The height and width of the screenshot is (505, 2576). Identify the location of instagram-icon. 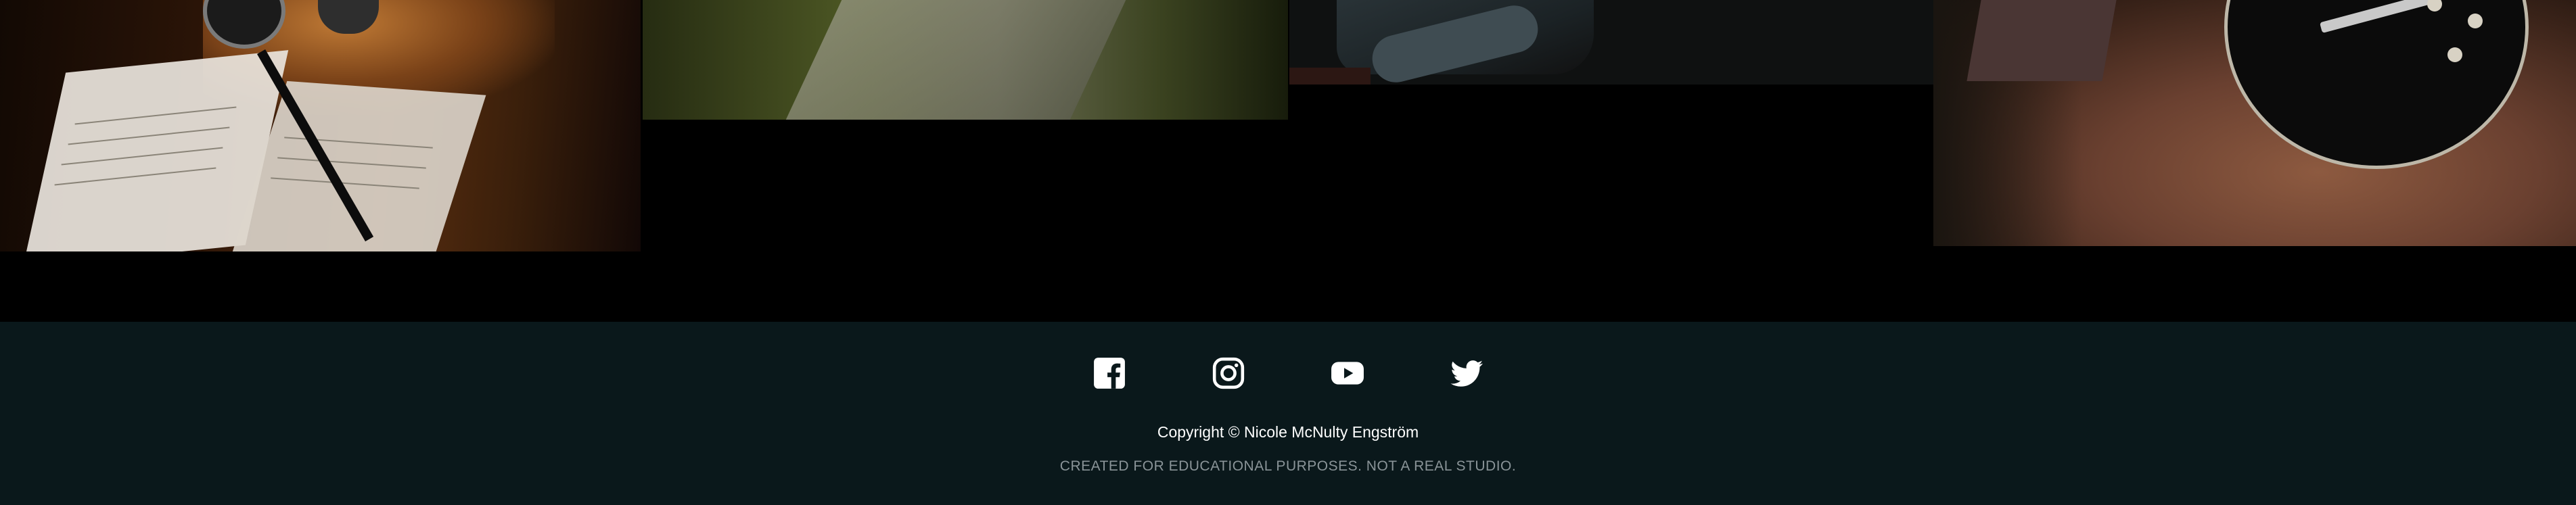
(1228, 373).